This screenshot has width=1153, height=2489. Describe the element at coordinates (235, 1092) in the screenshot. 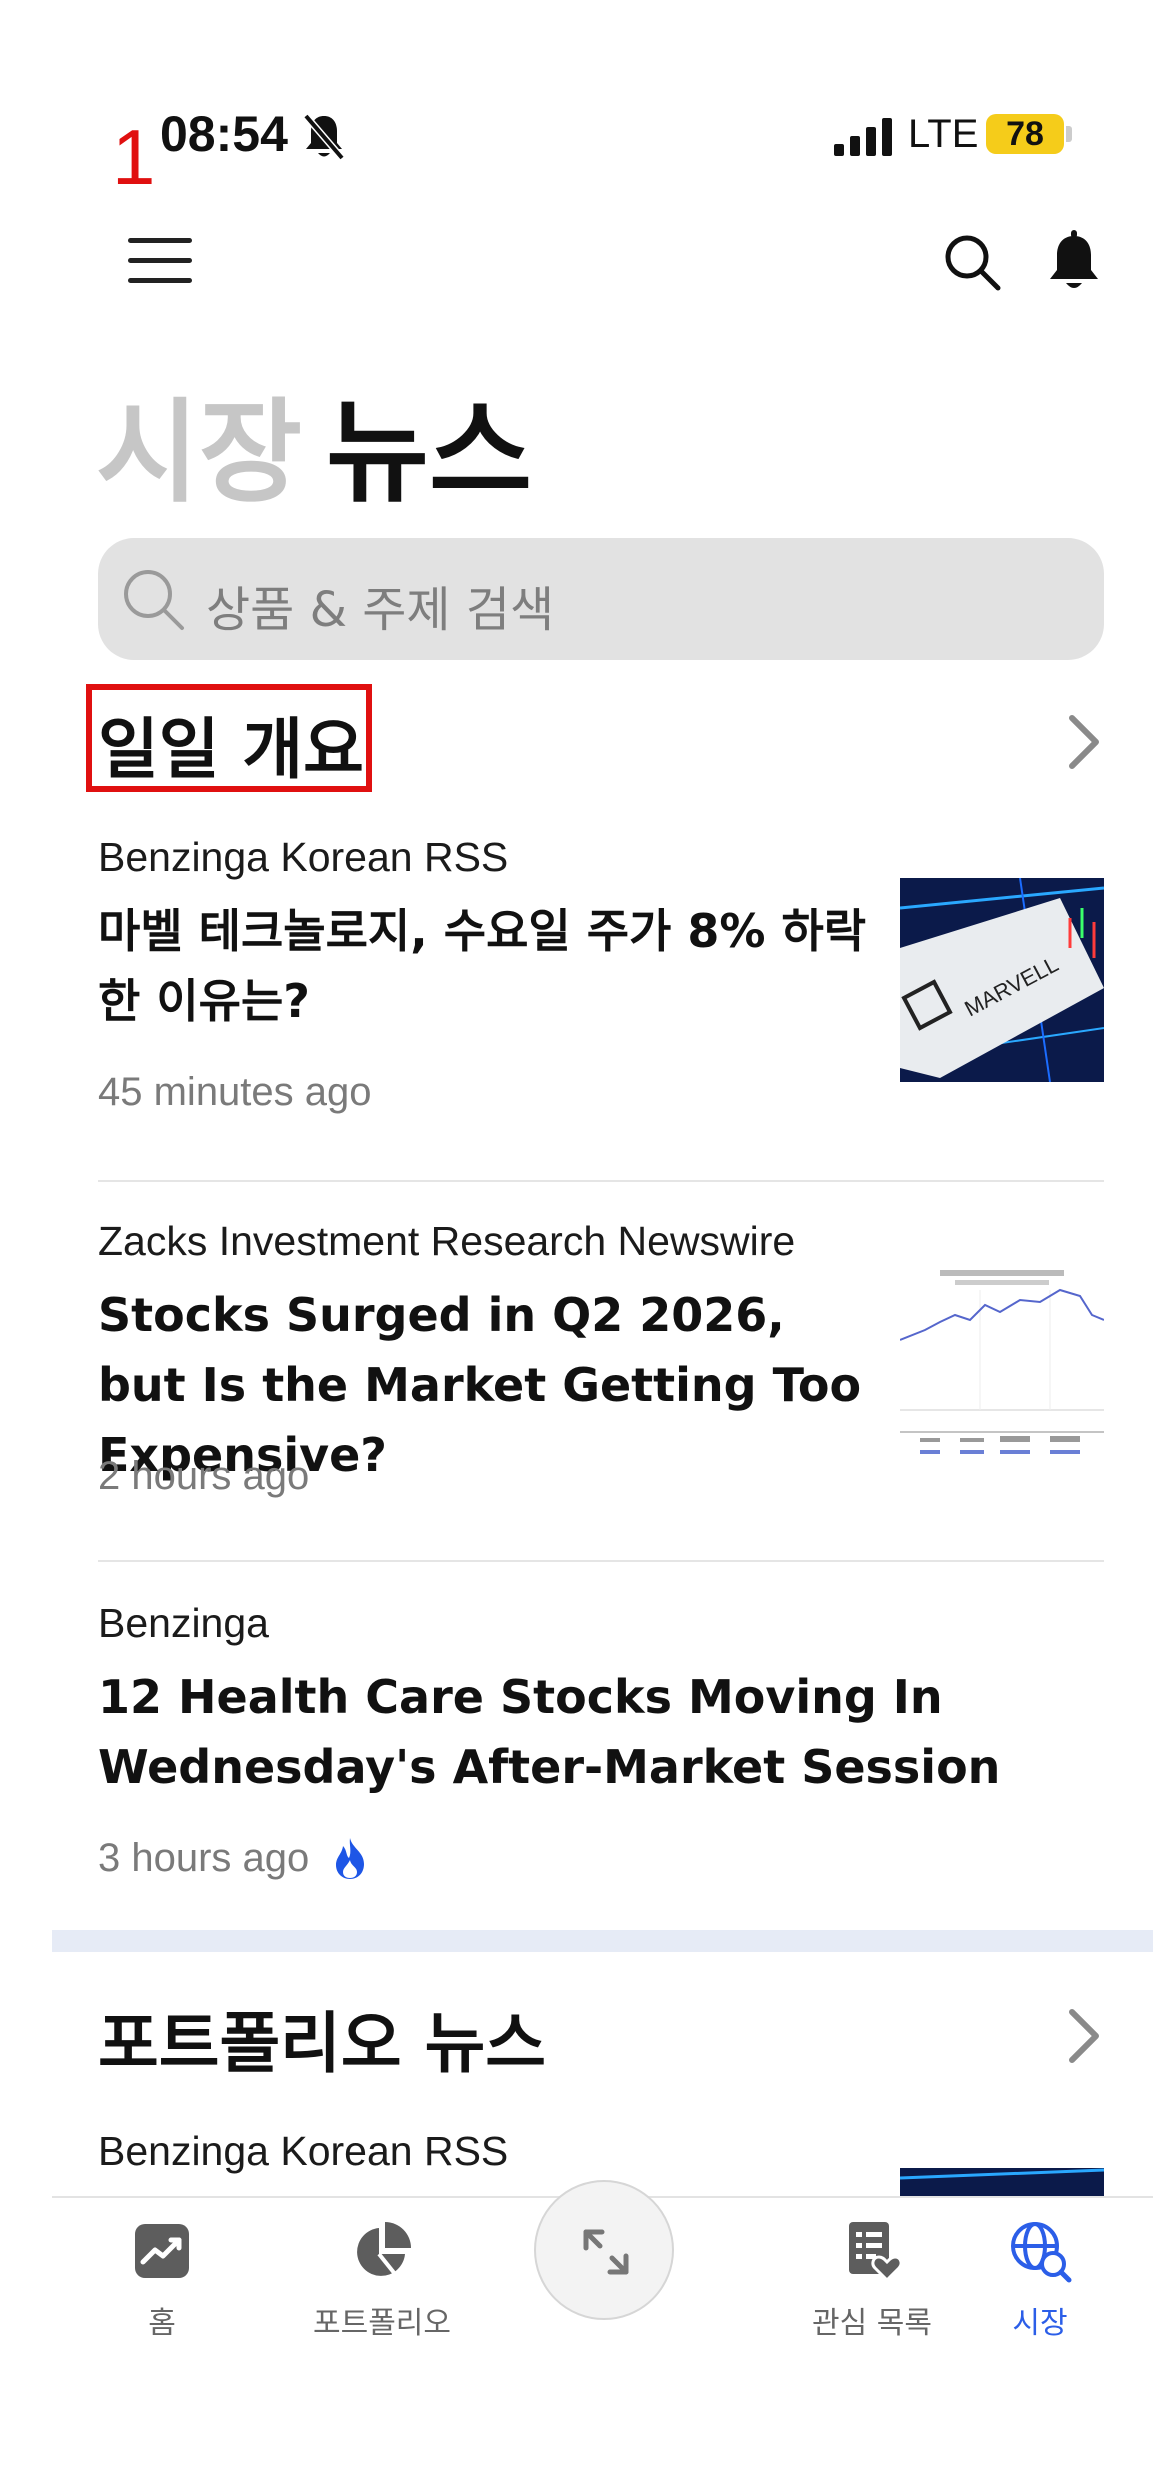

I see `article-time: 45 minutes ago` at that location.